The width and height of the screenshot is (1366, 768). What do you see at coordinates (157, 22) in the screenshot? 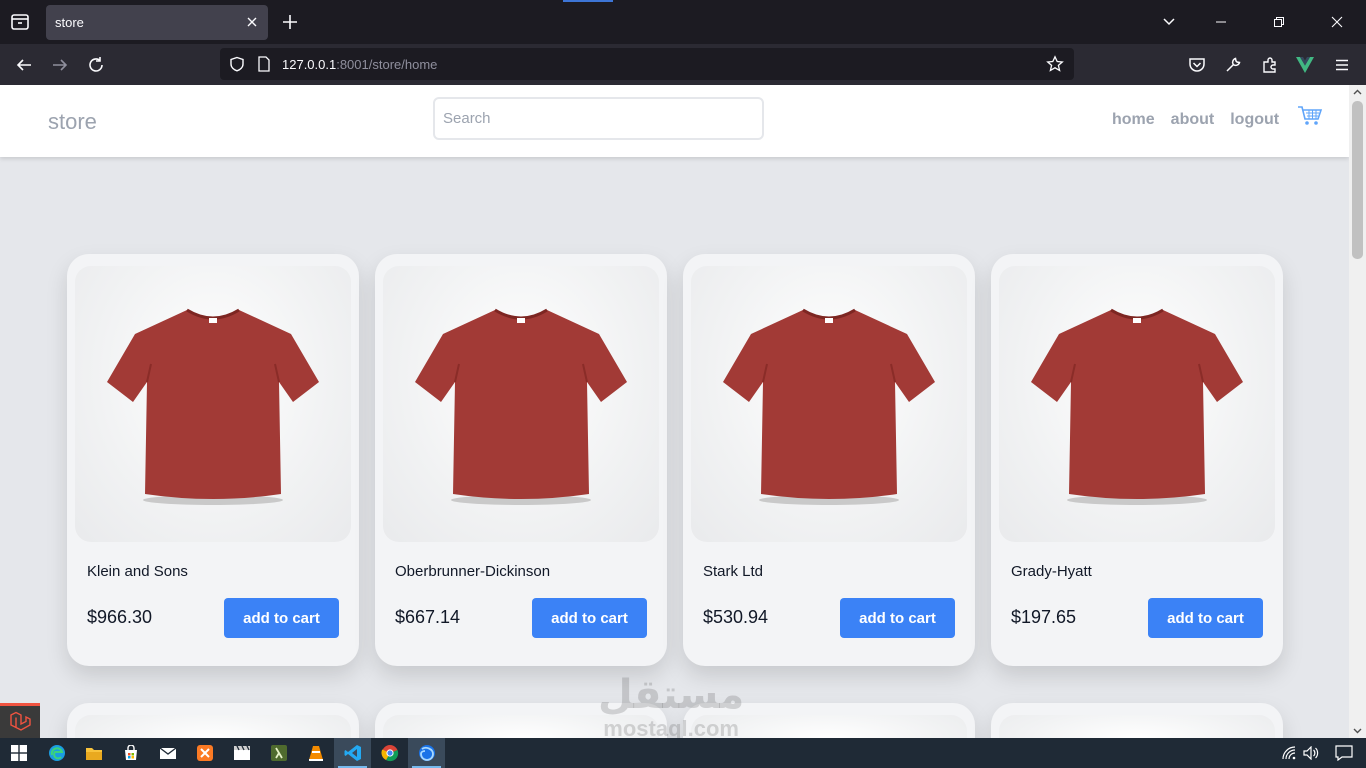
I see `browser-tab: store` at bounding box center [157, 22].